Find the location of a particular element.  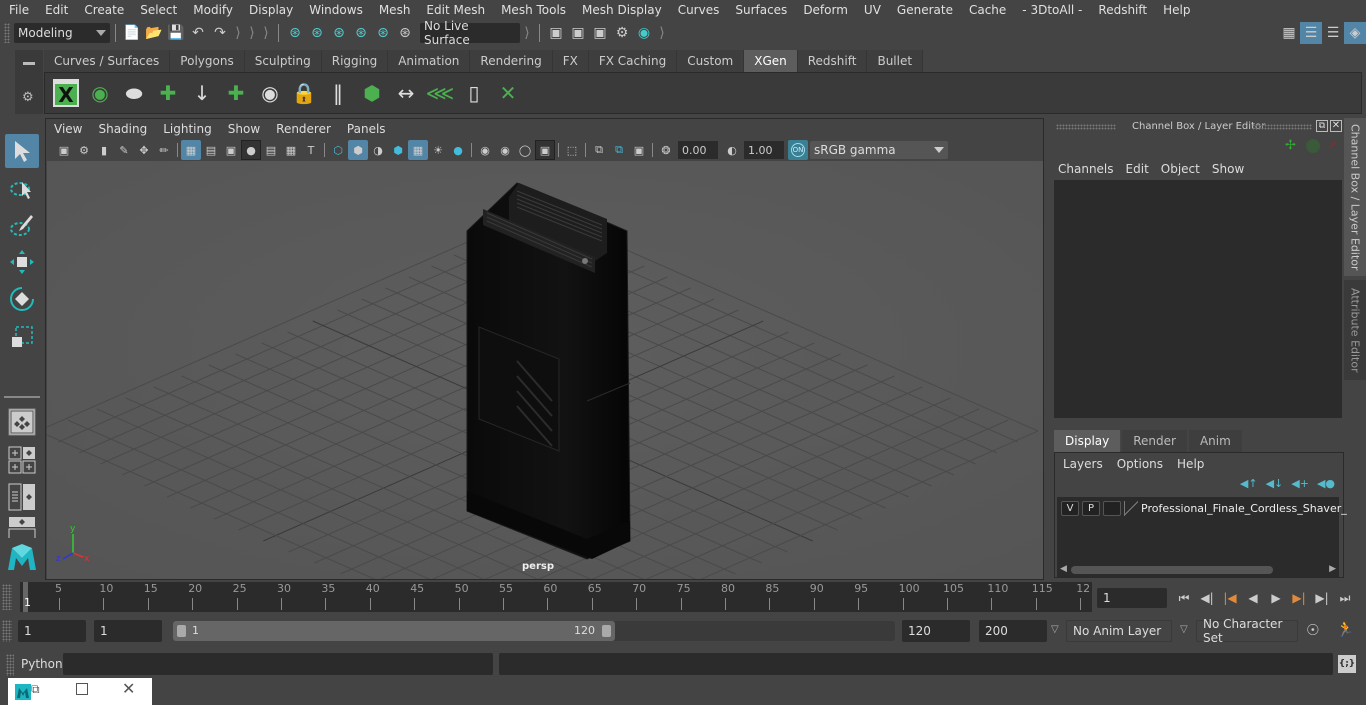

viewport-menu-item: View is located at coordinates (68, 129).